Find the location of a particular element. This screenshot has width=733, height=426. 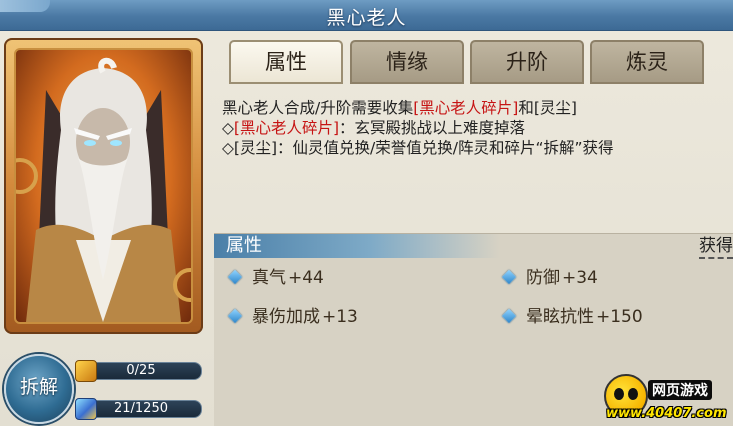

tab-bond: 情缘 is located at coordinates (407, 62).